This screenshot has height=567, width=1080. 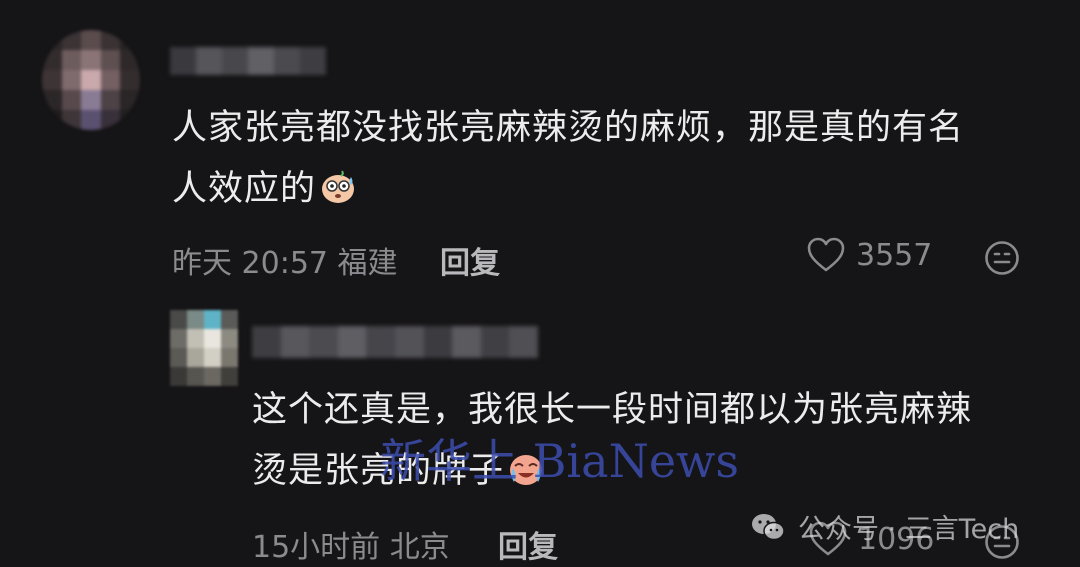 I want to click on comment-meta: 15小时前 北京, so click(x=351, y=544).